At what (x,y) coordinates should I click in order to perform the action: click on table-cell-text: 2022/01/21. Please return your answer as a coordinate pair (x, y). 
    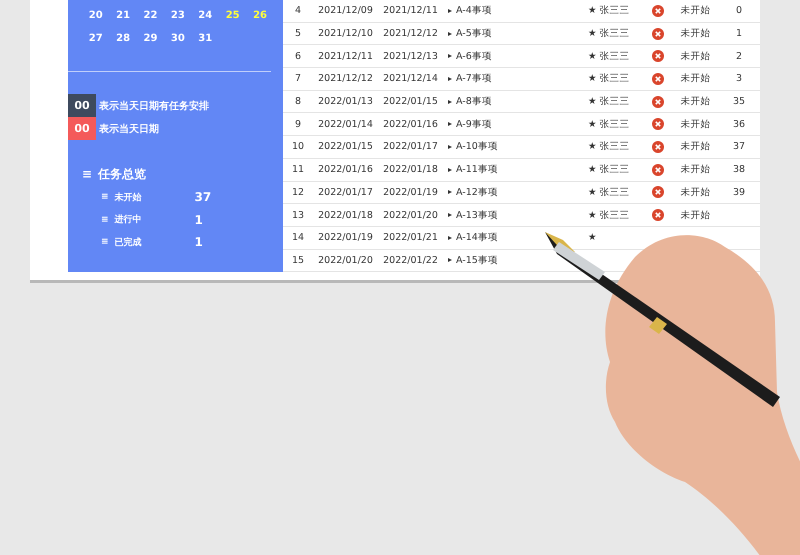
    Looking at the image, I should click on (410, 238).